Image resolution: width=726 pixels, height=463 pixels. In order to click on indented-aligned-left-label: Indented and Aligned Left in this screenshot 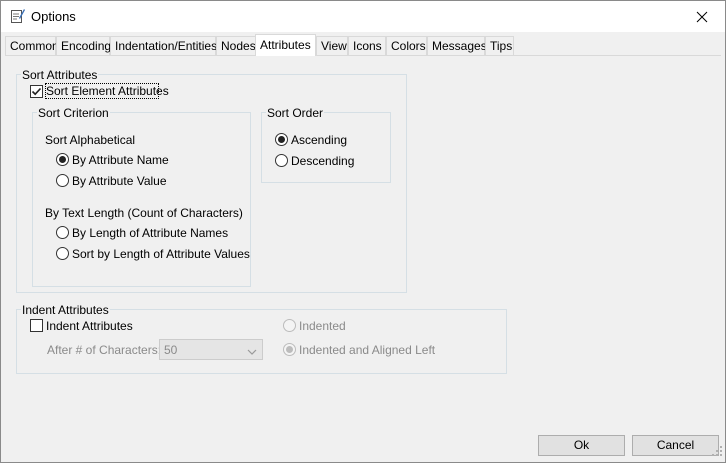, I will do `click(367, 350)`.